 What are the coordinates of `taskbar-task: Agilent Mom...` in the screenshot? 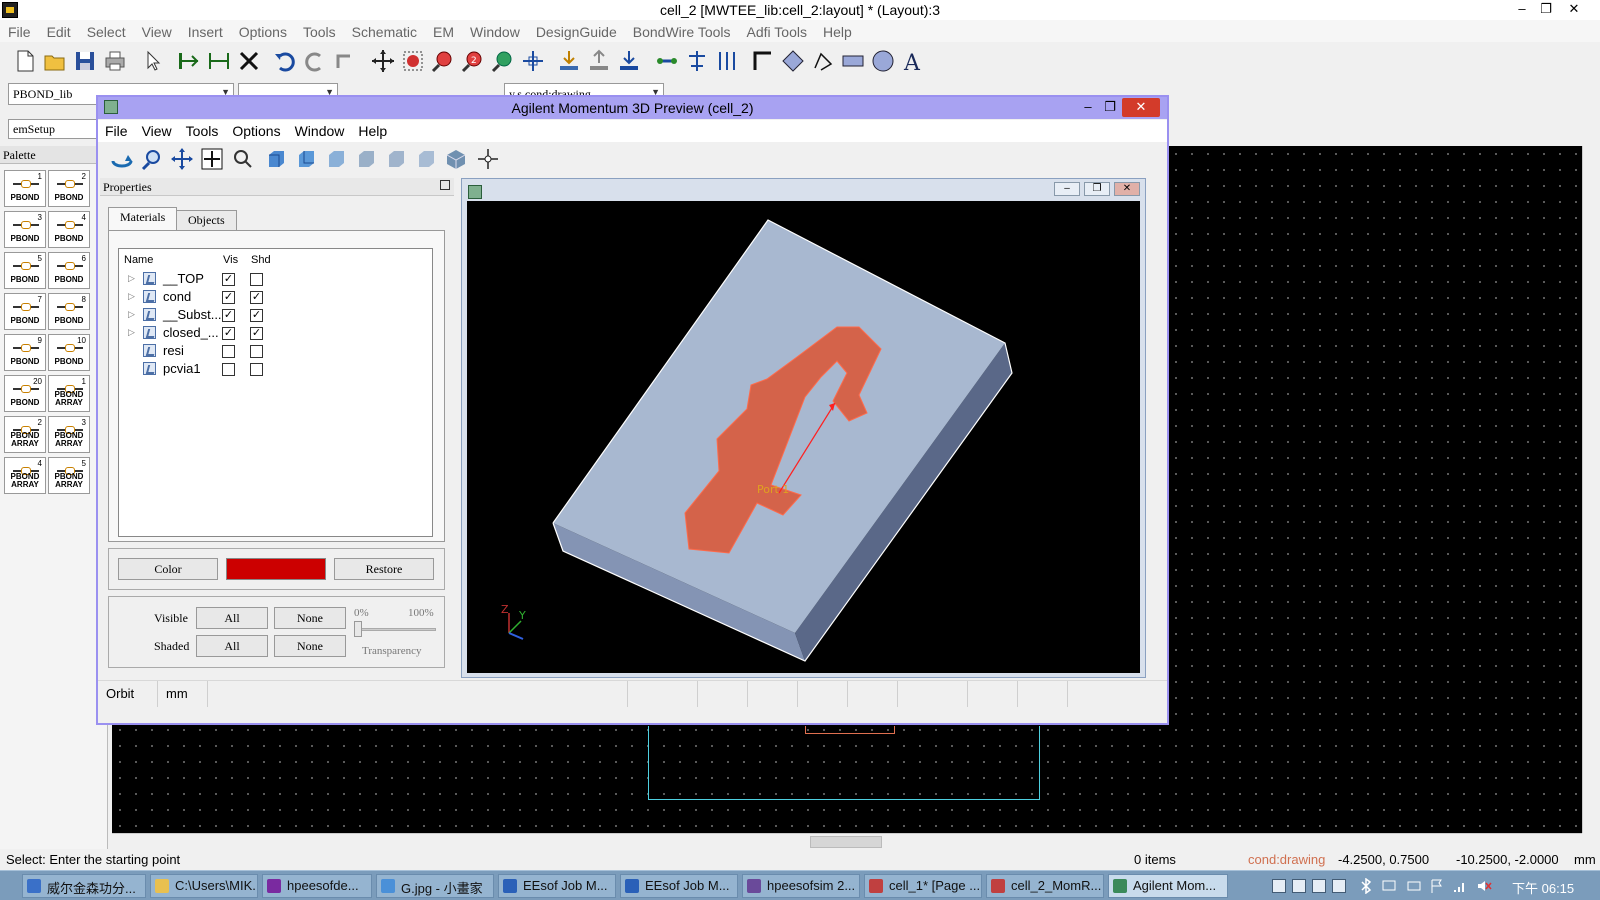 It's located at (1168, 886).